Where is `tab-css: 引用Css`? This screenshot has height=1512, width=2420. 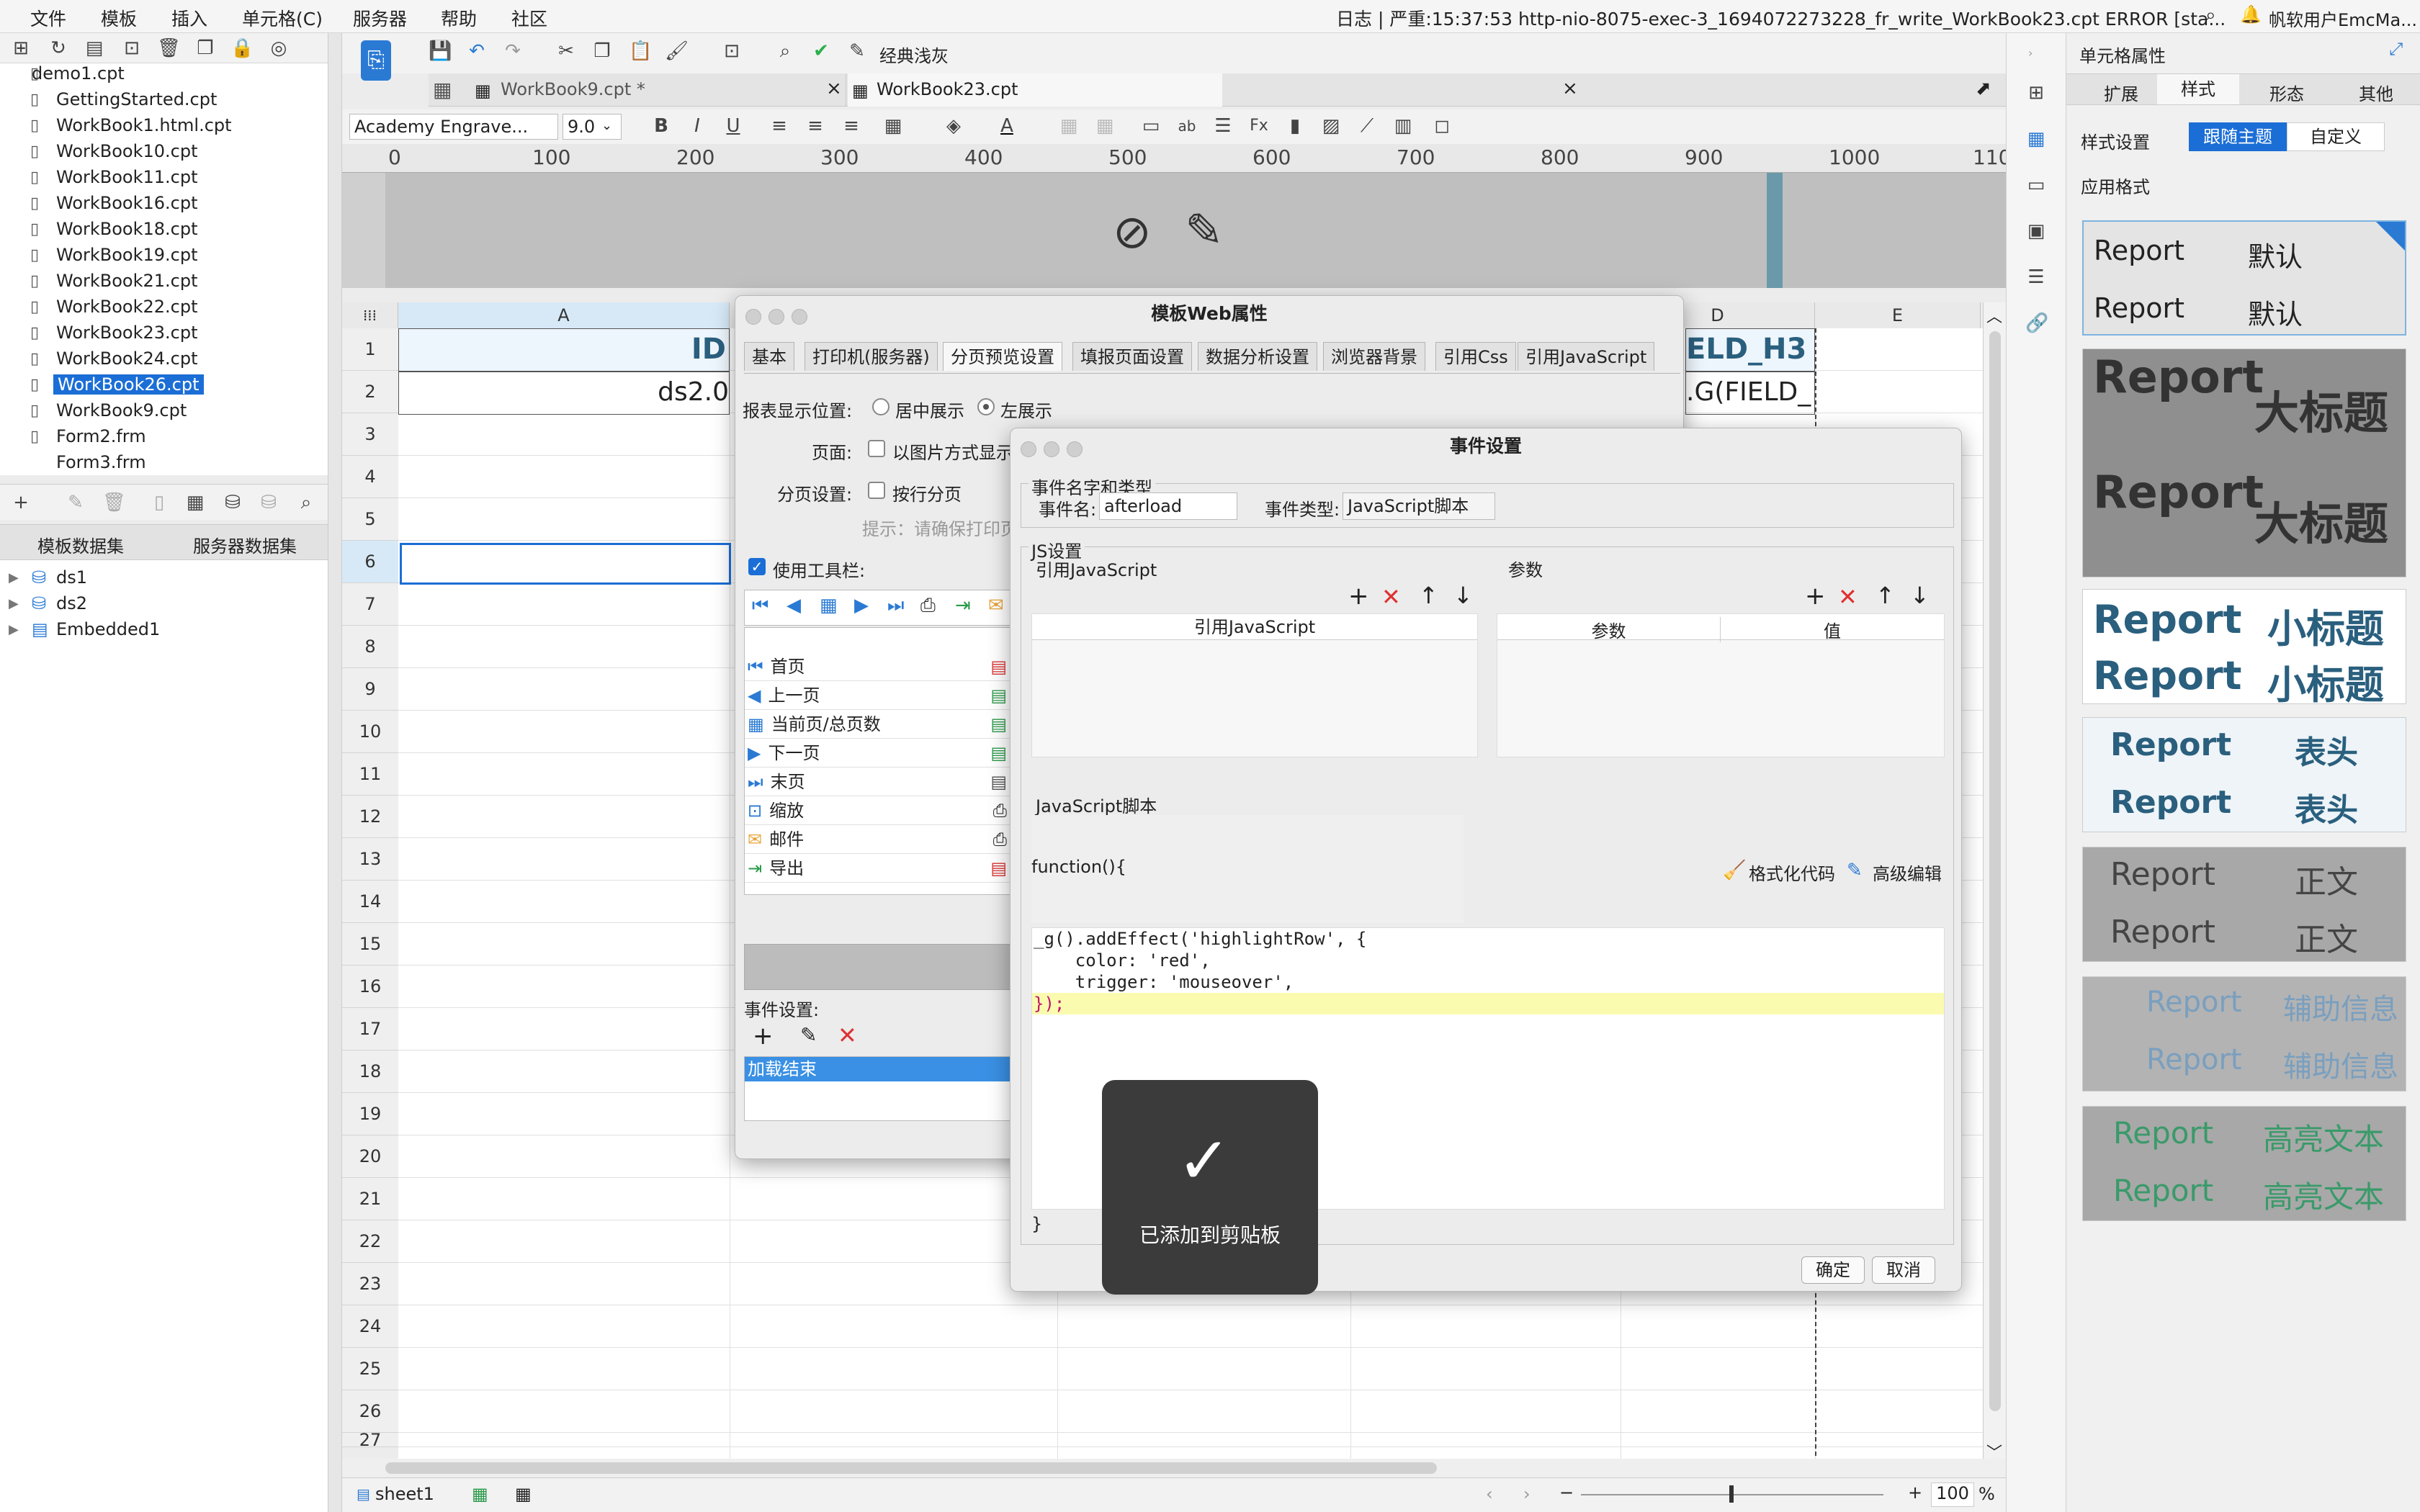
tab-css: 引用Css is located at coordinates (1475, 356).